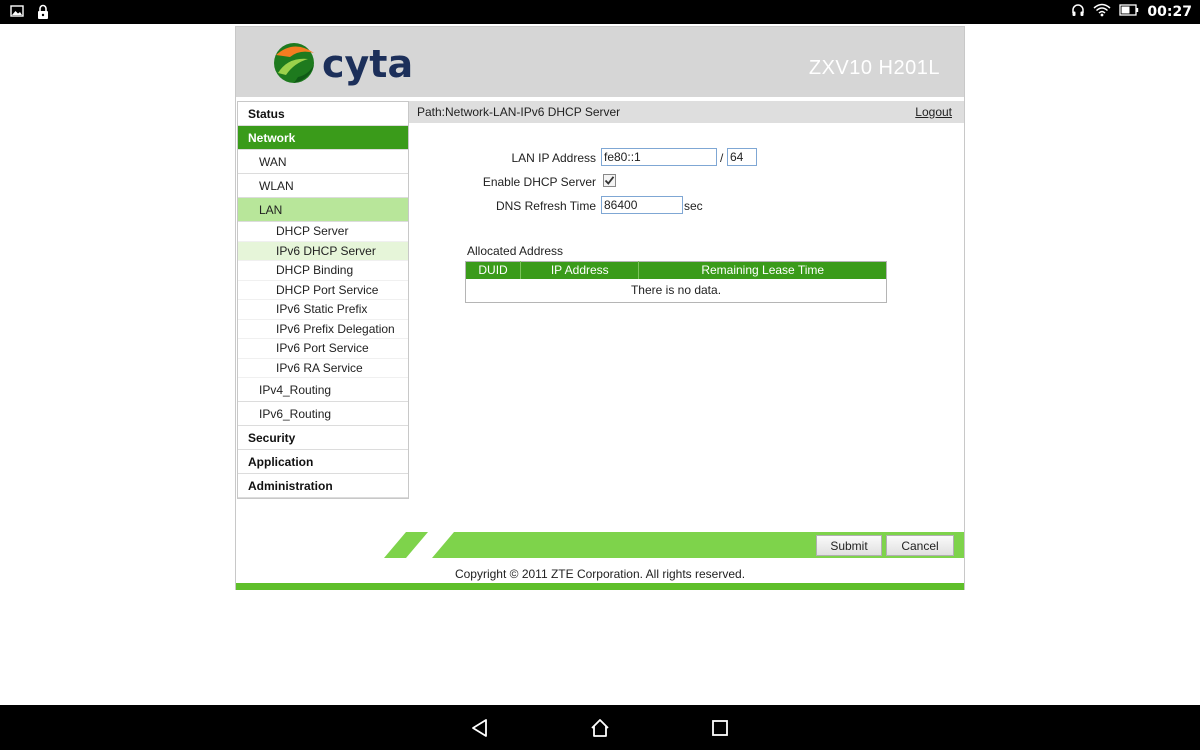  I want to click on sidebar-item-wlan: WLAN, so click(323, 186).